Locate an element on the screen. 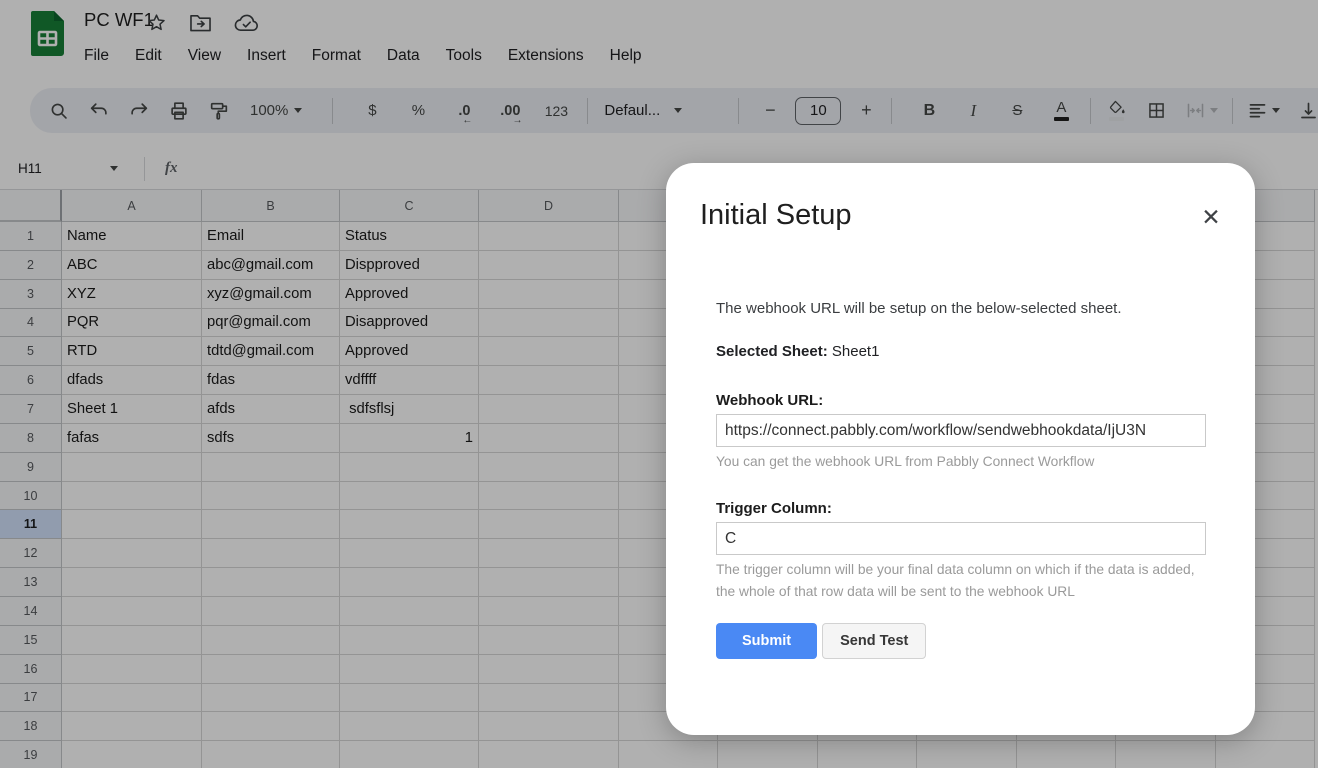  selected-sheet-value: Sheet1 is located at coordinates (855, 351).